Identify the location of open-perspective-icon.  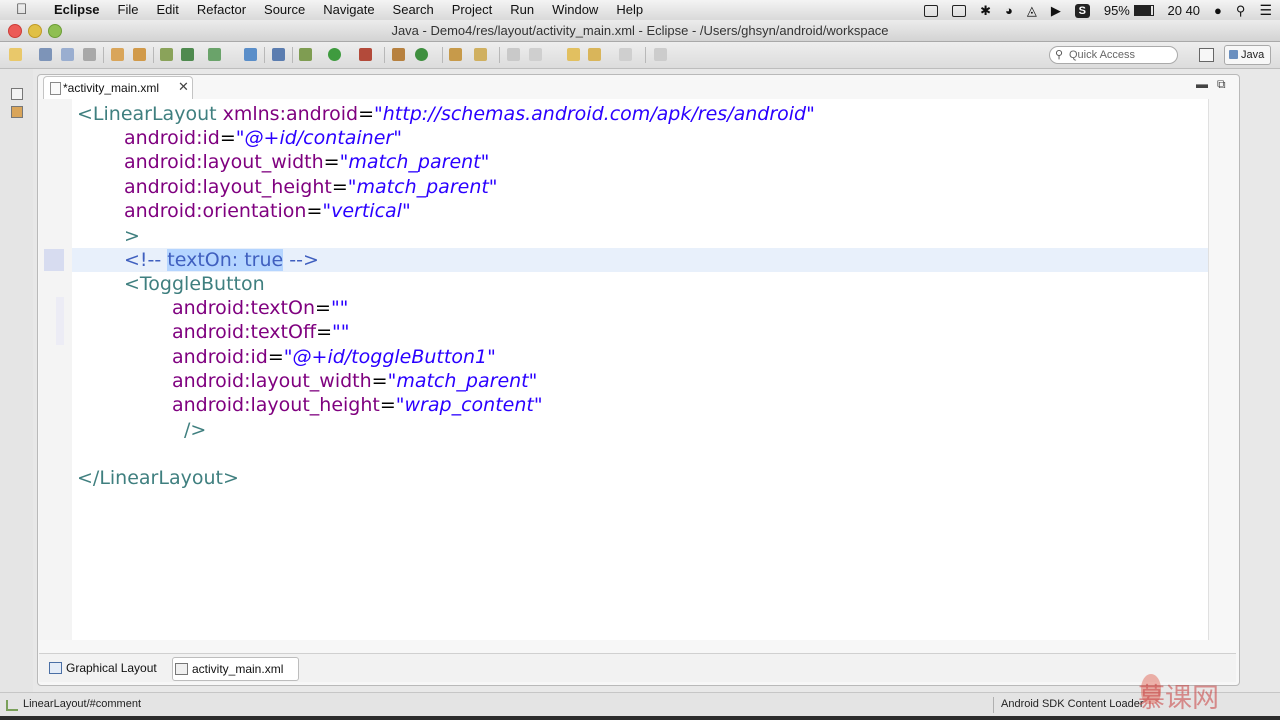
(1206, 55).